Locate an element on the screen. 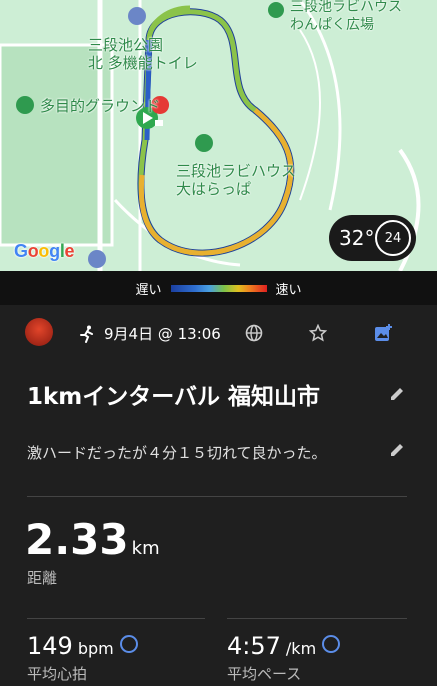  heart-rate-chart-icon is located at coordinates (128, 644).